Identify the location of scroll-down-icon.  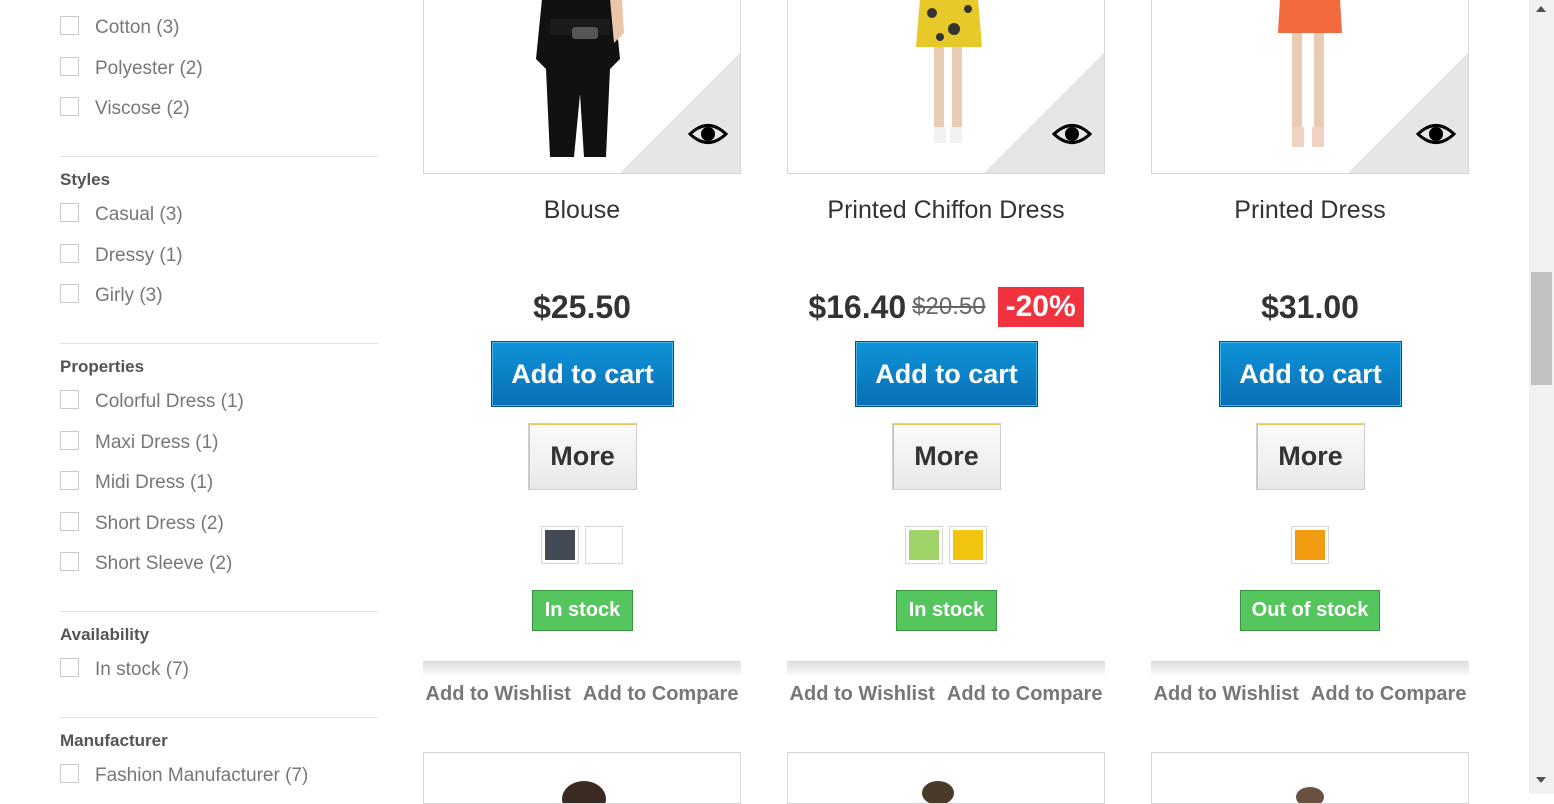
(1541, 780).